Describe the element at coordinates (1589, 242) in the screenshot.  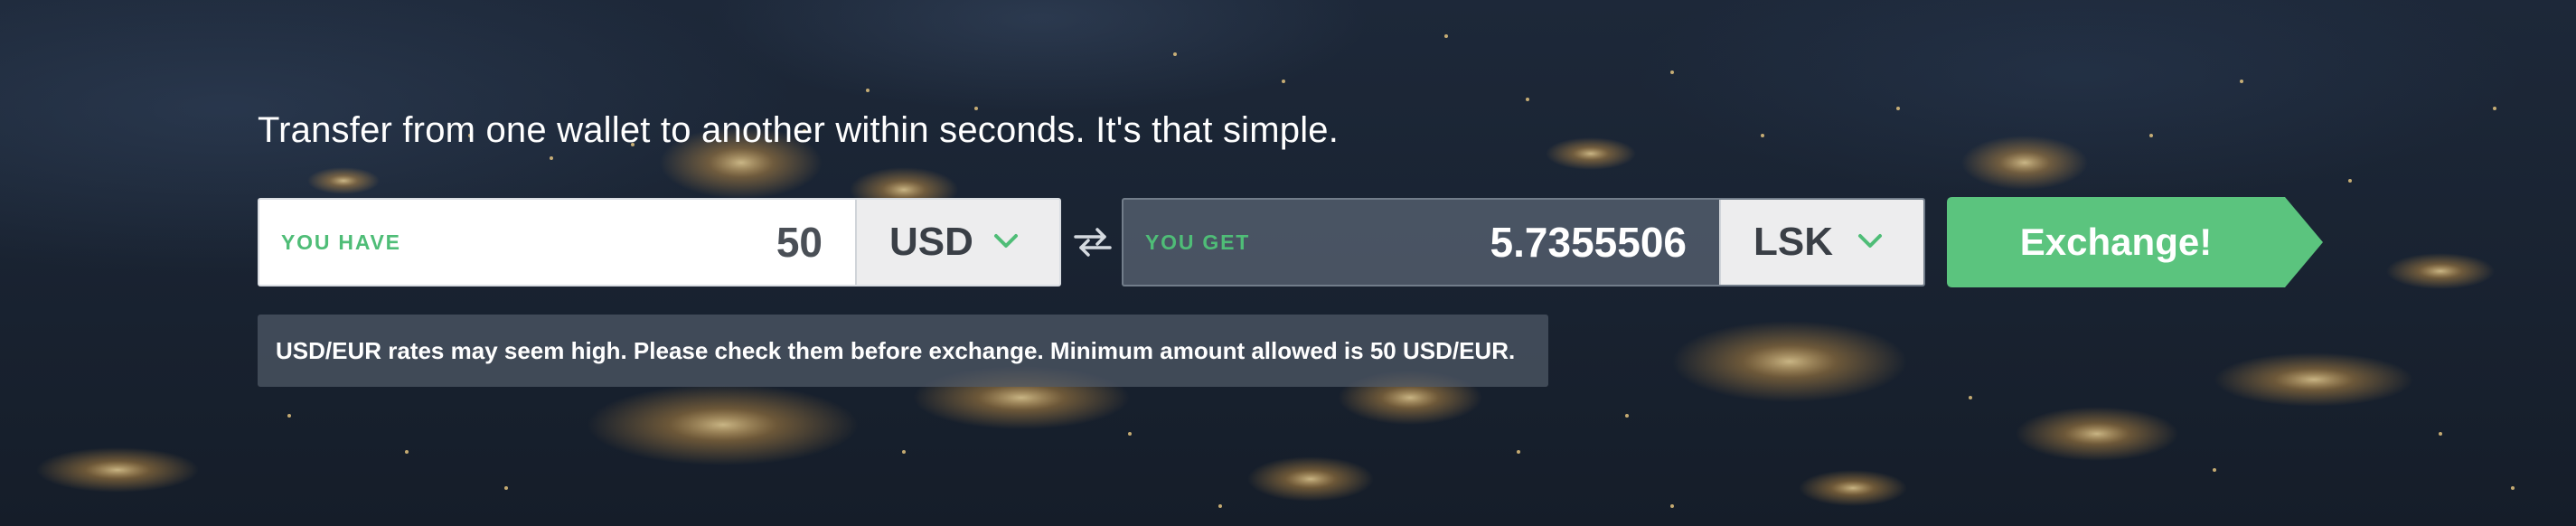
I see `you-get-amount: 5.7355506` at that location.